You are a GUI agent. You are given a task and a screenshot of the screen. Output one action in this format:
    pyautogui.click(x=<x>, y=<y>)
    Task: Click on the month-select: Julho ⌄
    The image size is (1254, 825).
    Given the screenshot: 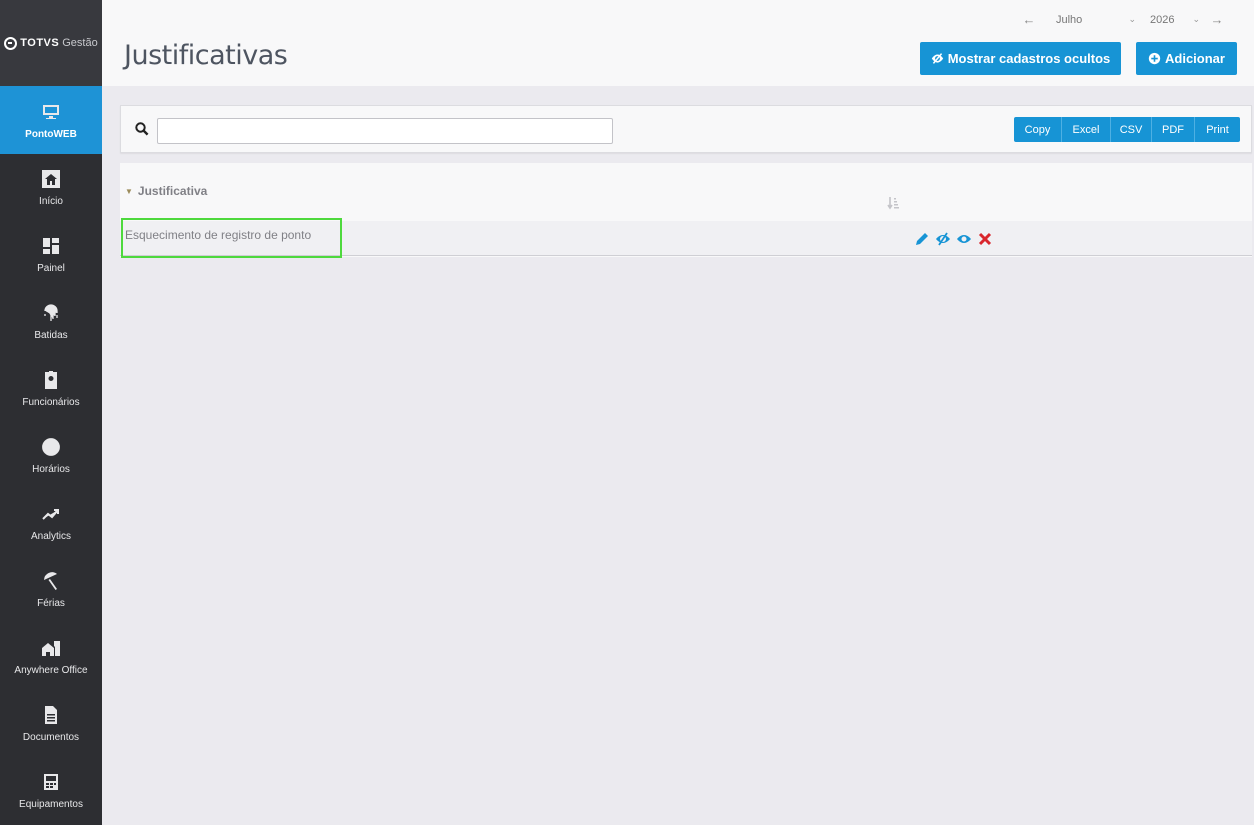 What is the action you would take?
    pyautogui.click(x=1091, y=20)
    